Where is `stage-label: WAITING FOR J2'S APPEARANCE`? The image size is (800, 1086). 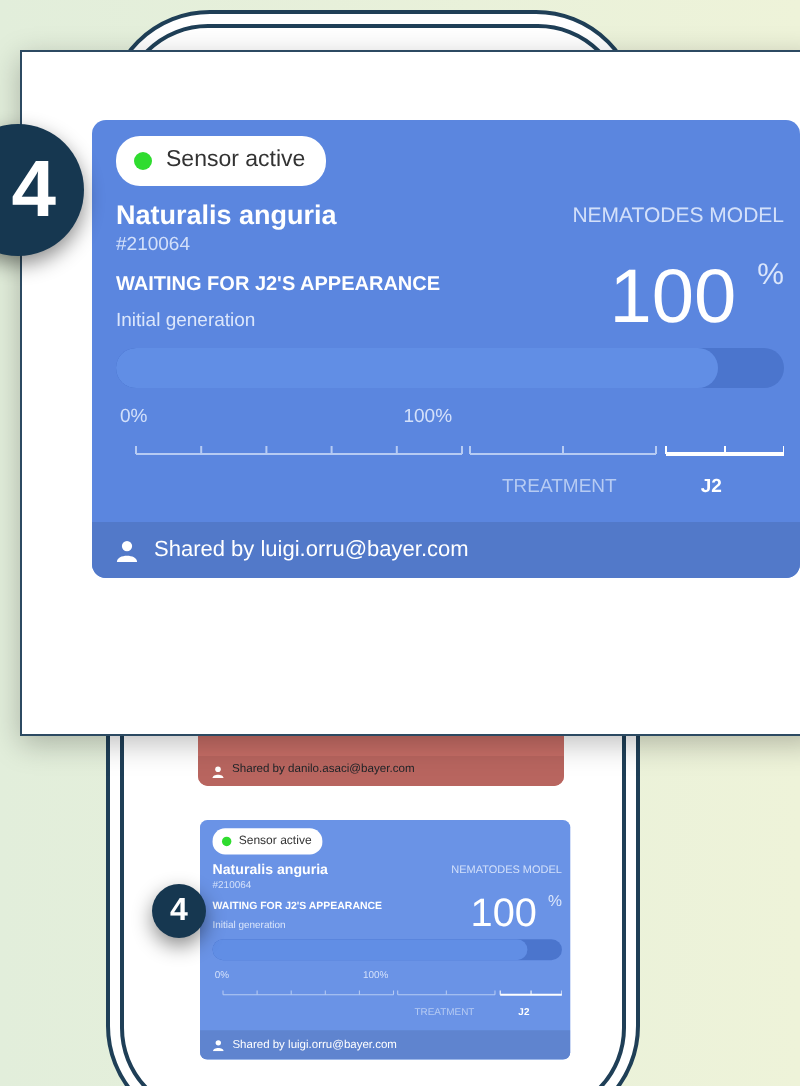 stage-label: WAITING FOR J2'S APPEARANCE is located at coordinates (278, 286).